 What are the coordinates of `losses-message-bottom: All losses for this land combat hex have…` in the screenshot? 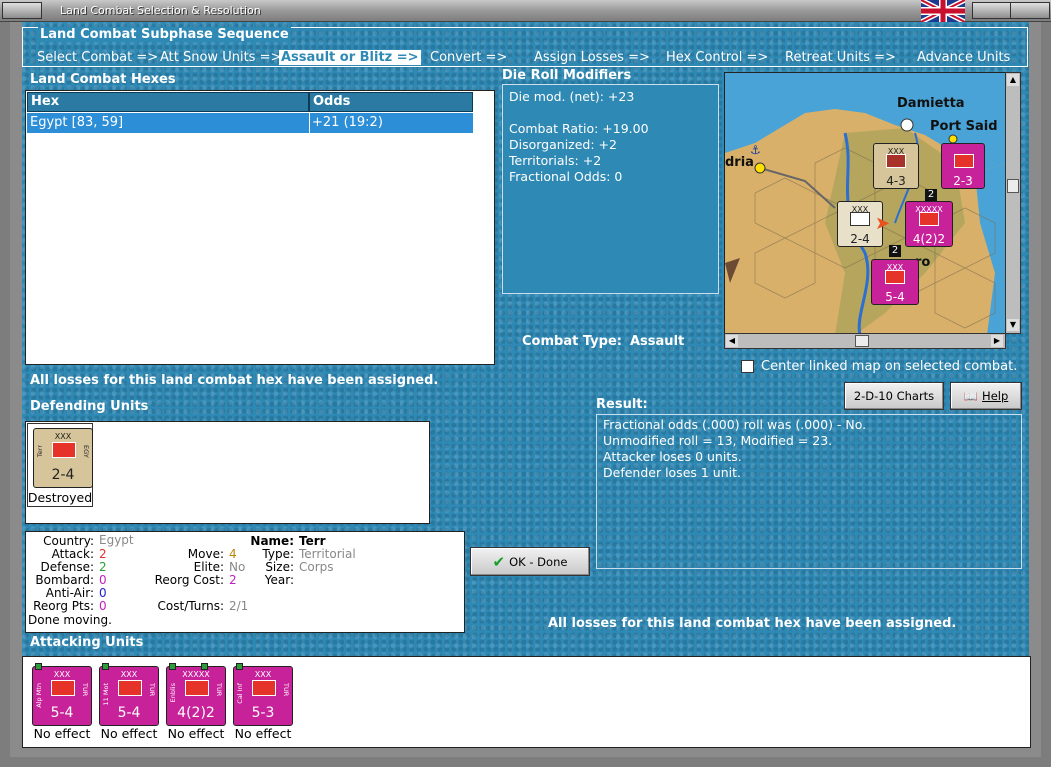 It's located at (752, 623).